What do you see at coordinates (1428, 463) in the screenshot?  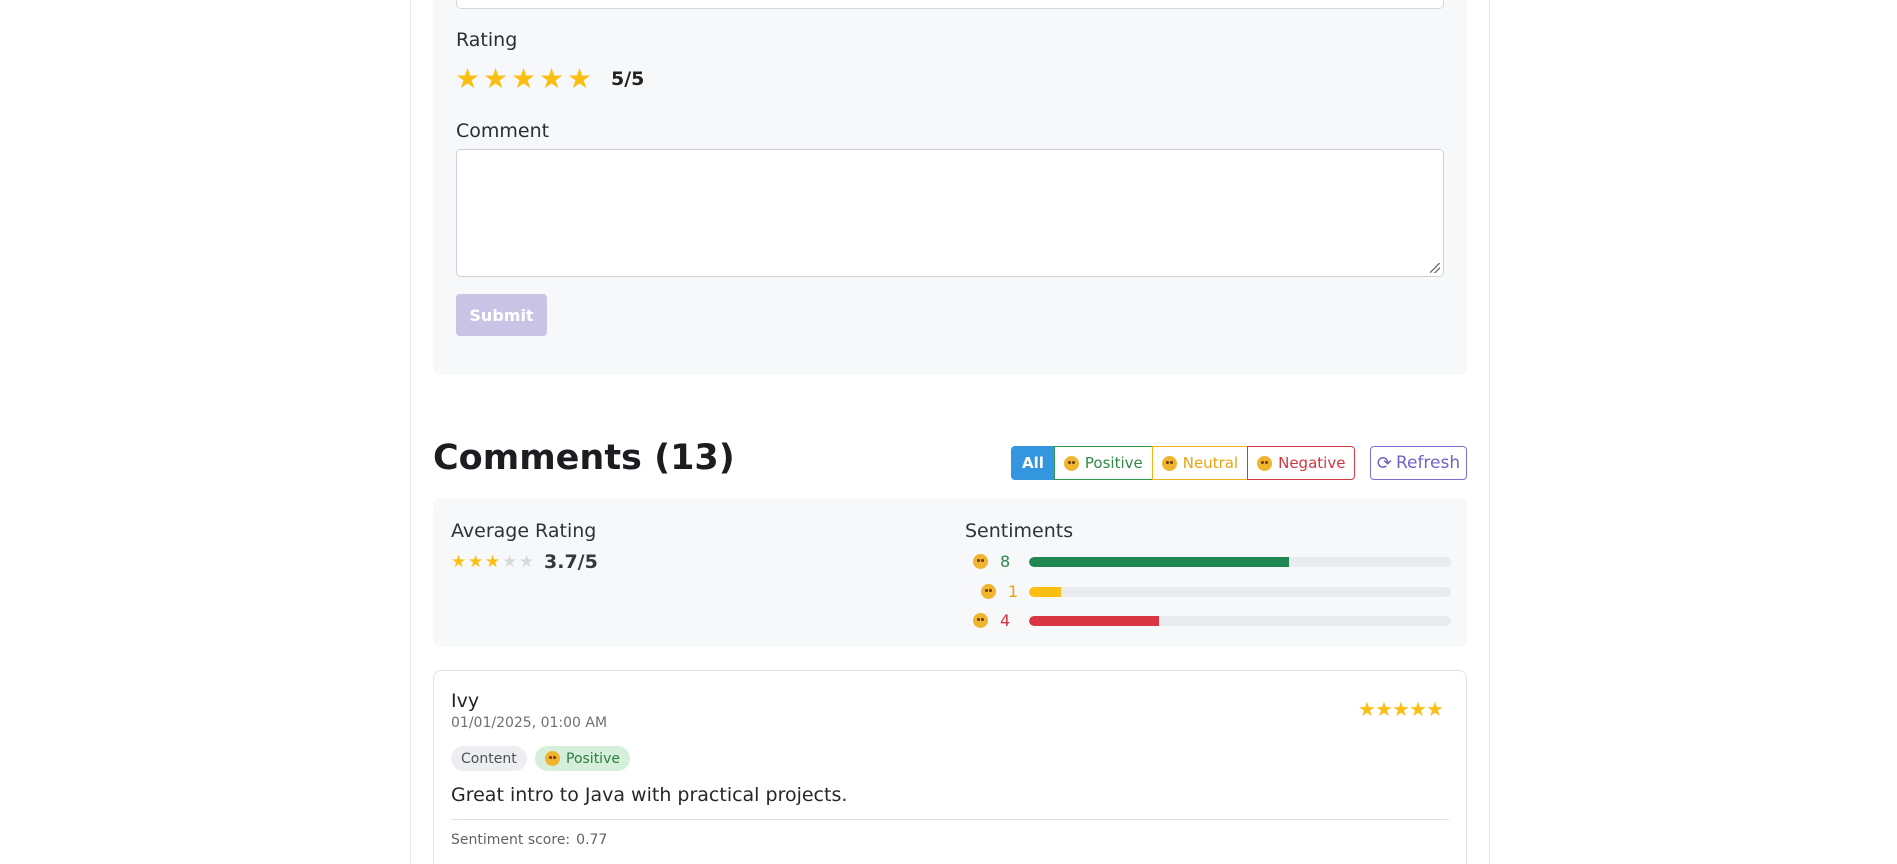 I see `refresh-label: Refresh` at bounding box center [1428, 463].